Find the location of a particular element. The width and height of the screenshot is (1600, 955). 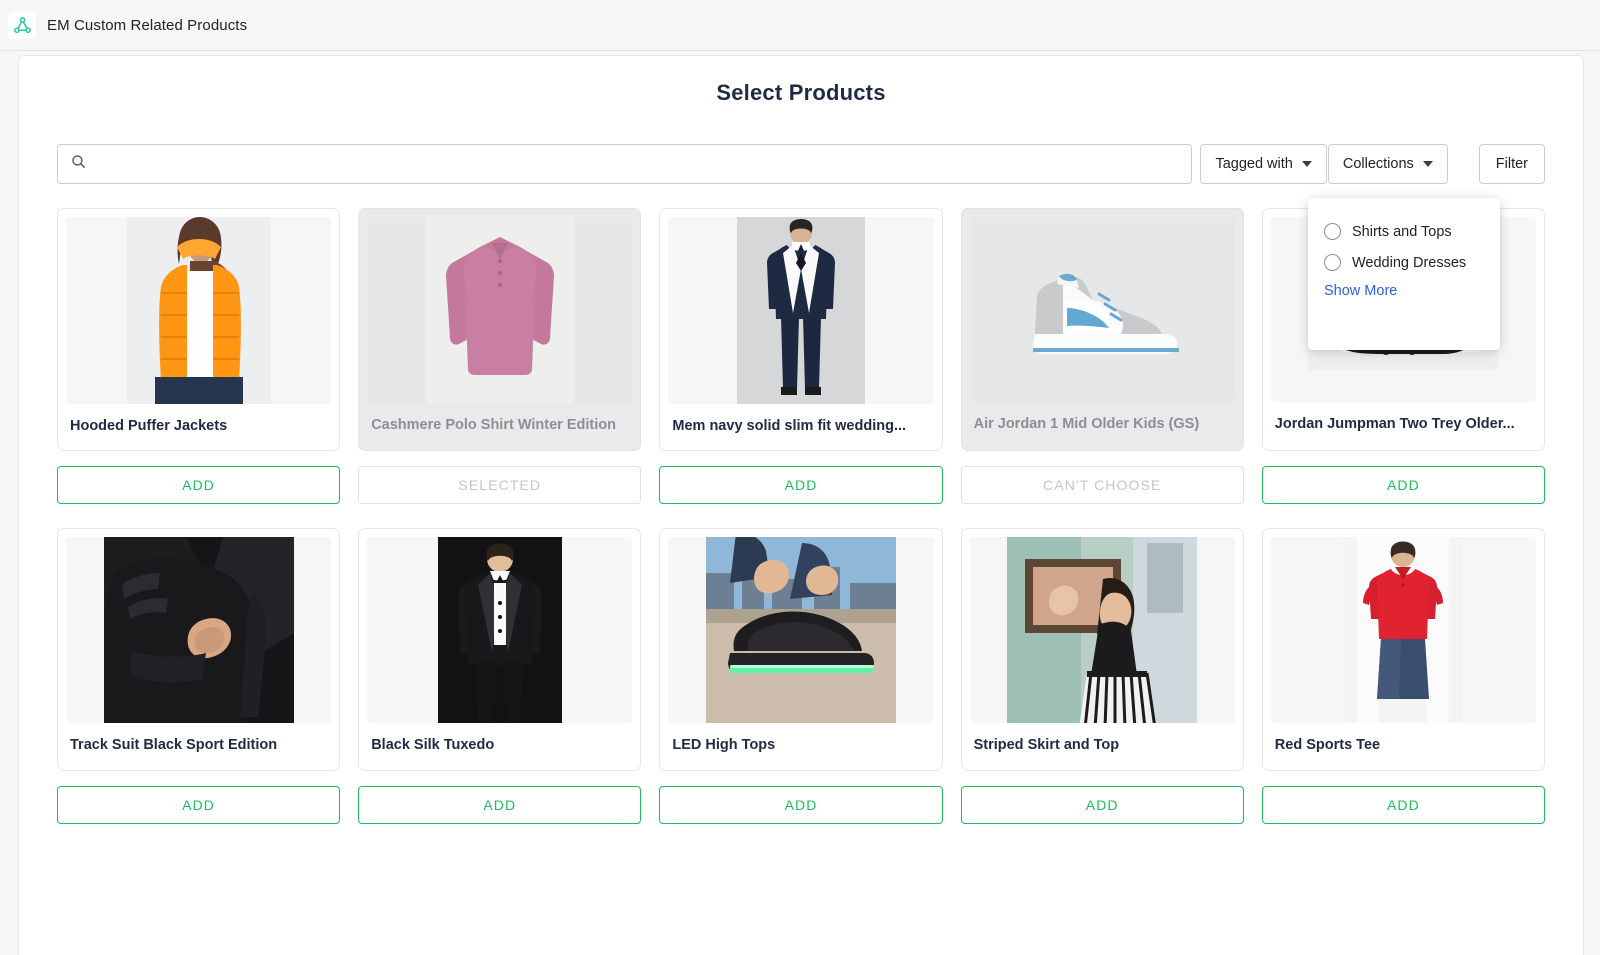

filter-toolbar: Tagged with Collections Filter is located at coordinates (801, 164).